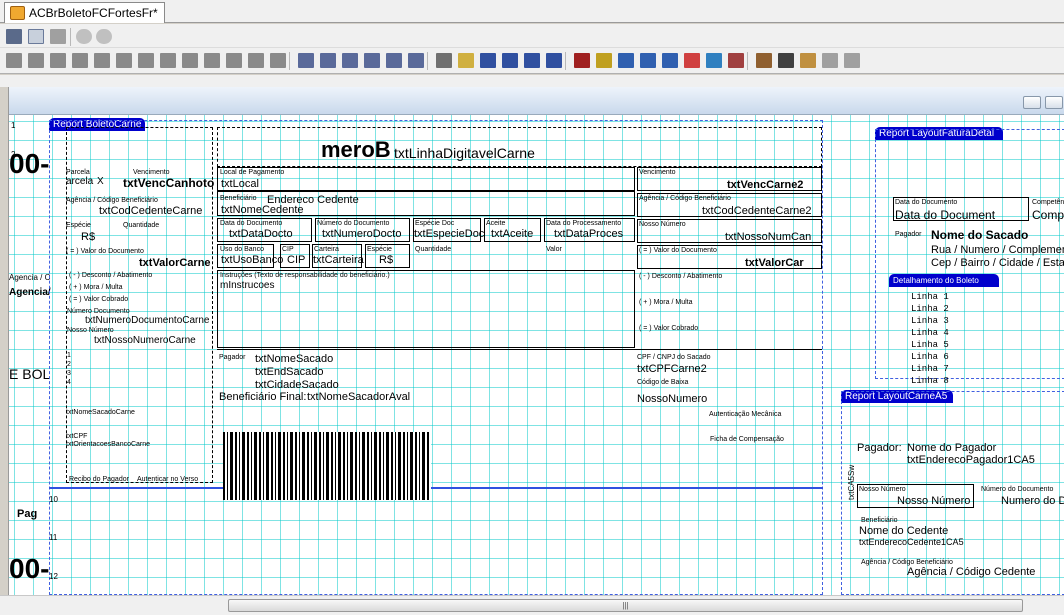 This screenshot has height=615, width=1064. Describe the element at coordinates (36, 36) in the screenshot. I see `copy-icon` at that location.